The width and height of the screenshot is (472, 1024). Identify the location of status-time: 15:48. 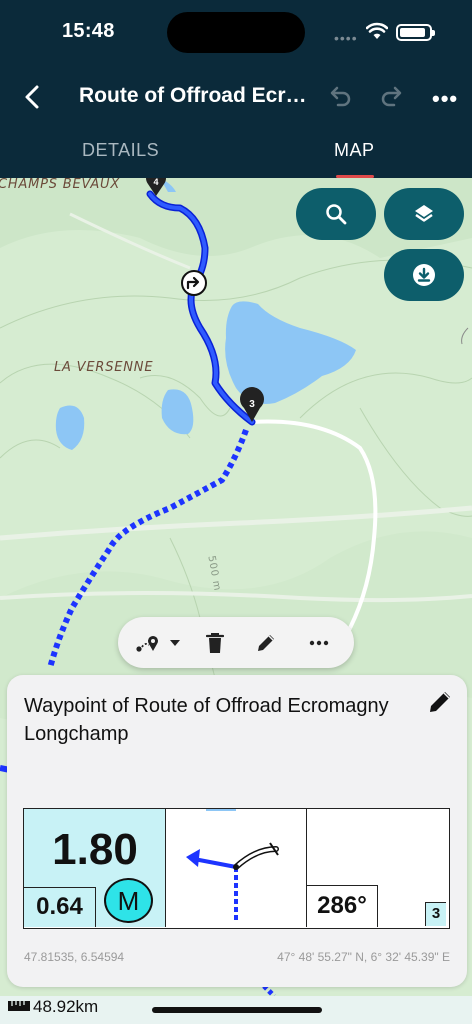
(88, 31).